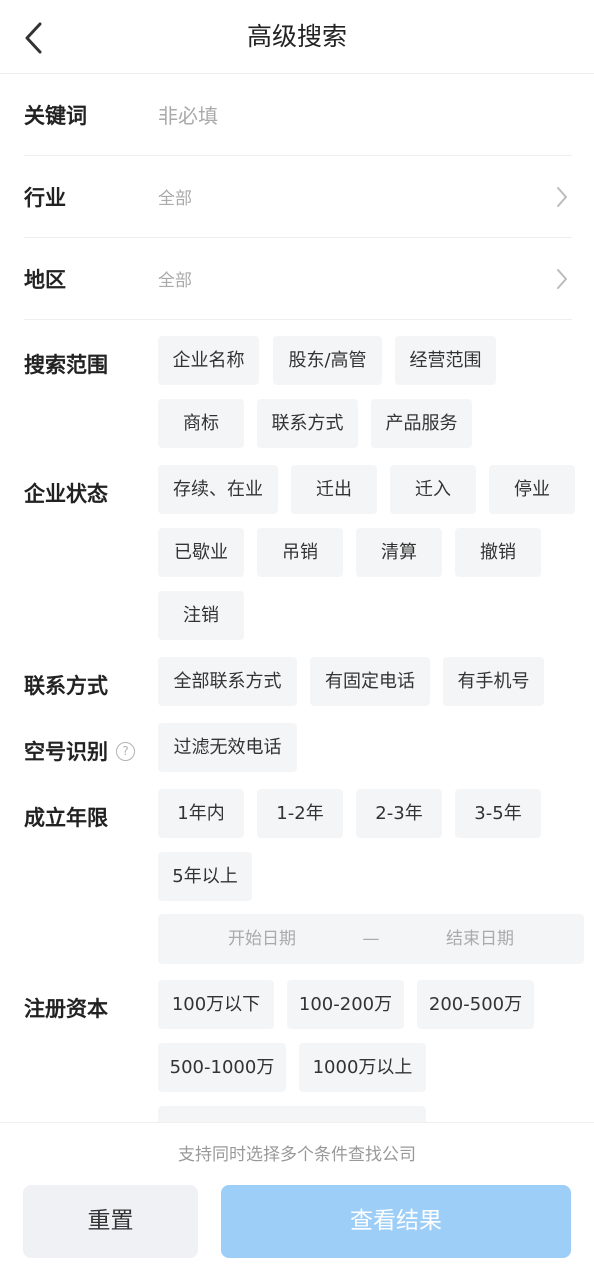 The image size is (594, 1280). What do you see at coordinates (205, 876) in the screenshot?
I see `years-option: 5年以上` at bounding box center [205, 876].